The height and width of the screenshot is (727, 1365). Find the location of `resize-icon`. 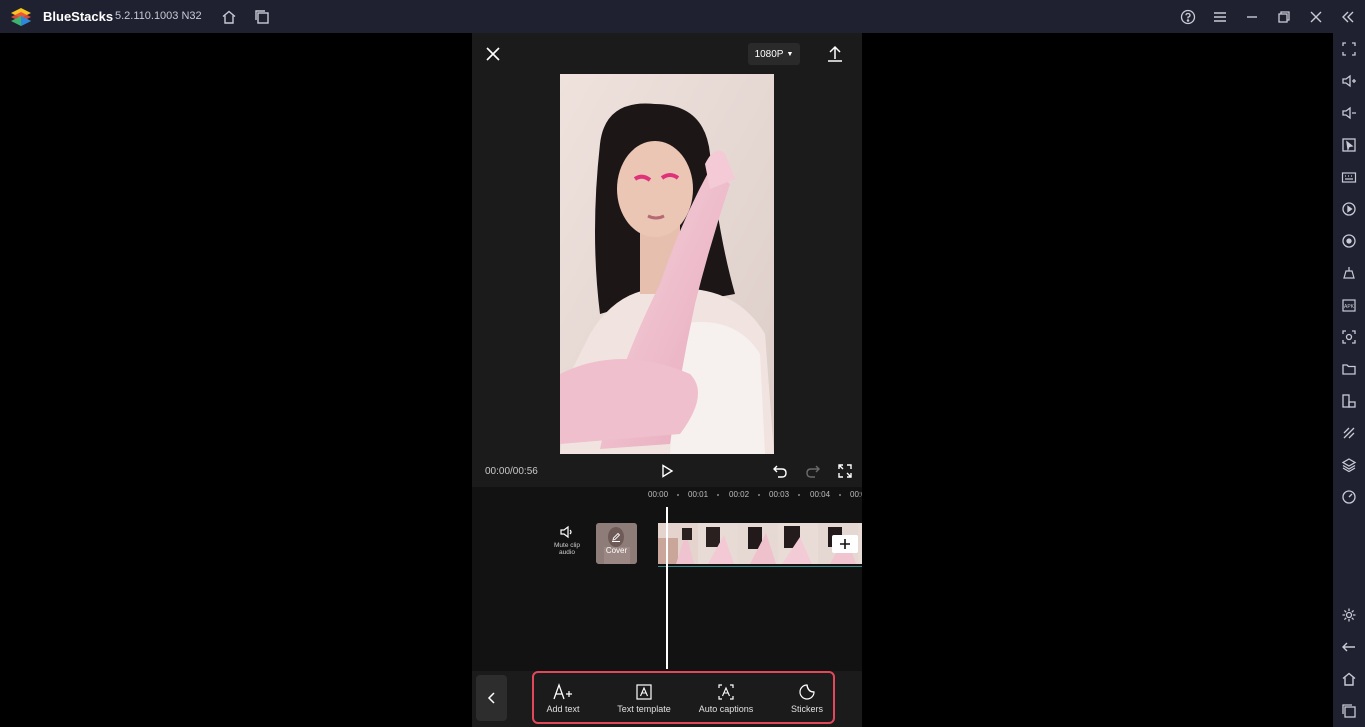

resize-icon is located at coordinates (1349, 401).